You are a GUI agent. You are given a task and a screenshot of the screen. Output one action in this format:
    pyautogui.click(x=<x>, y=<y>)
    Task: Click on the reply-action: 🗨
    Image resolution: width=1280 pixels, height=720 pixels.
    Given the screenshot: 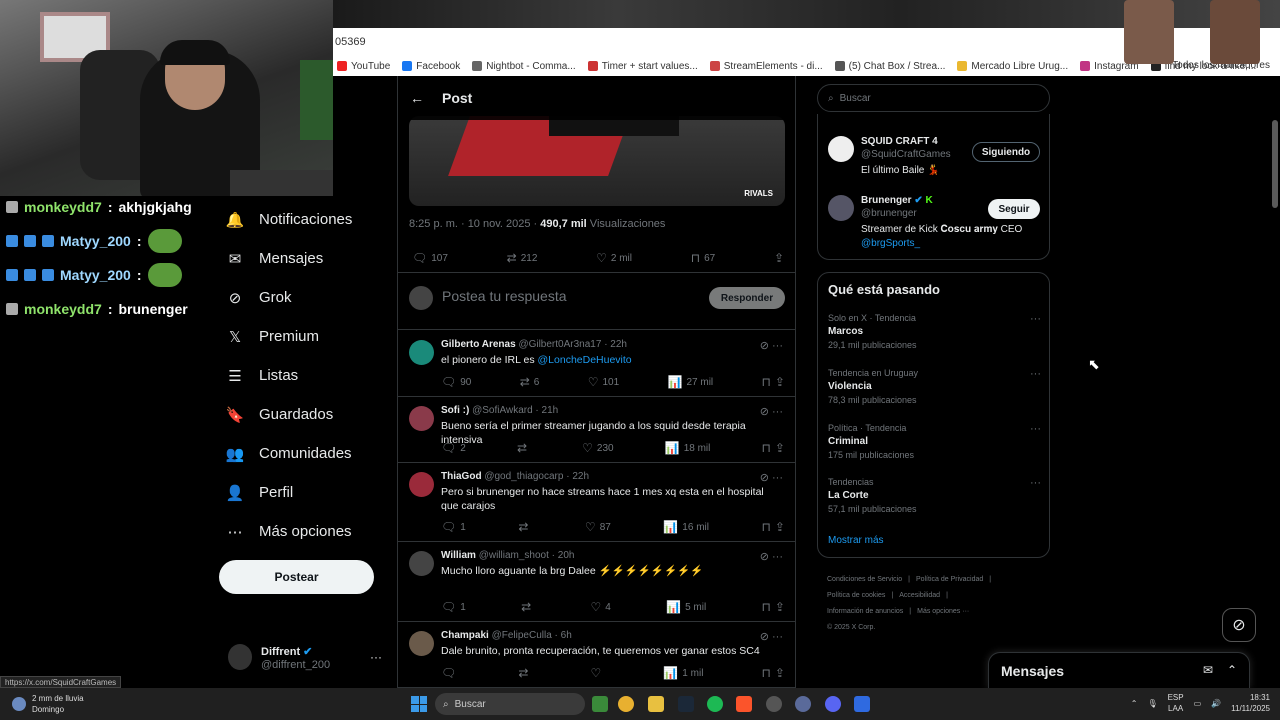 What is the action you would take?
    pyautogui.click(x=450, y=673)
    